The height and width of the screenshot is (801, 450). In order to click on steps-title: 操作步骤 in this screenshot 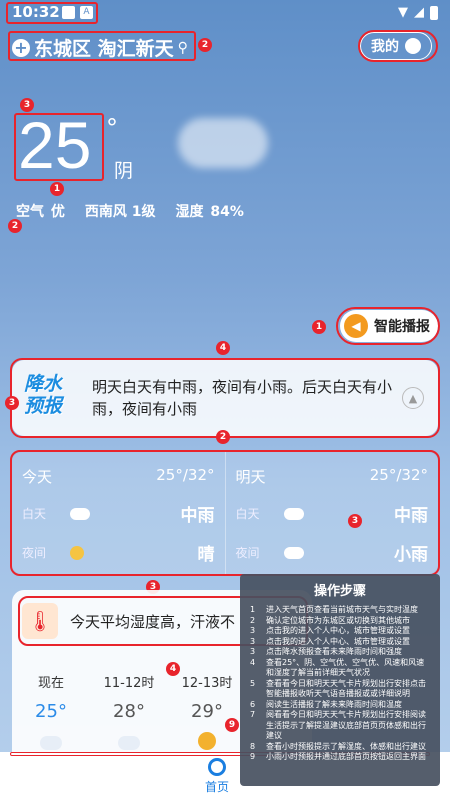, I will do `click(339, 591)`.